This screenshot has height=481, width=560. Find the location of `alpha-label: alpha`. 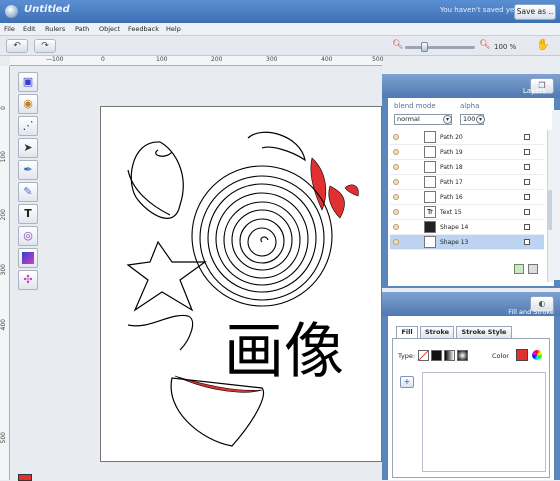

alpha-label: alpha is located at coordinates (470, 106).